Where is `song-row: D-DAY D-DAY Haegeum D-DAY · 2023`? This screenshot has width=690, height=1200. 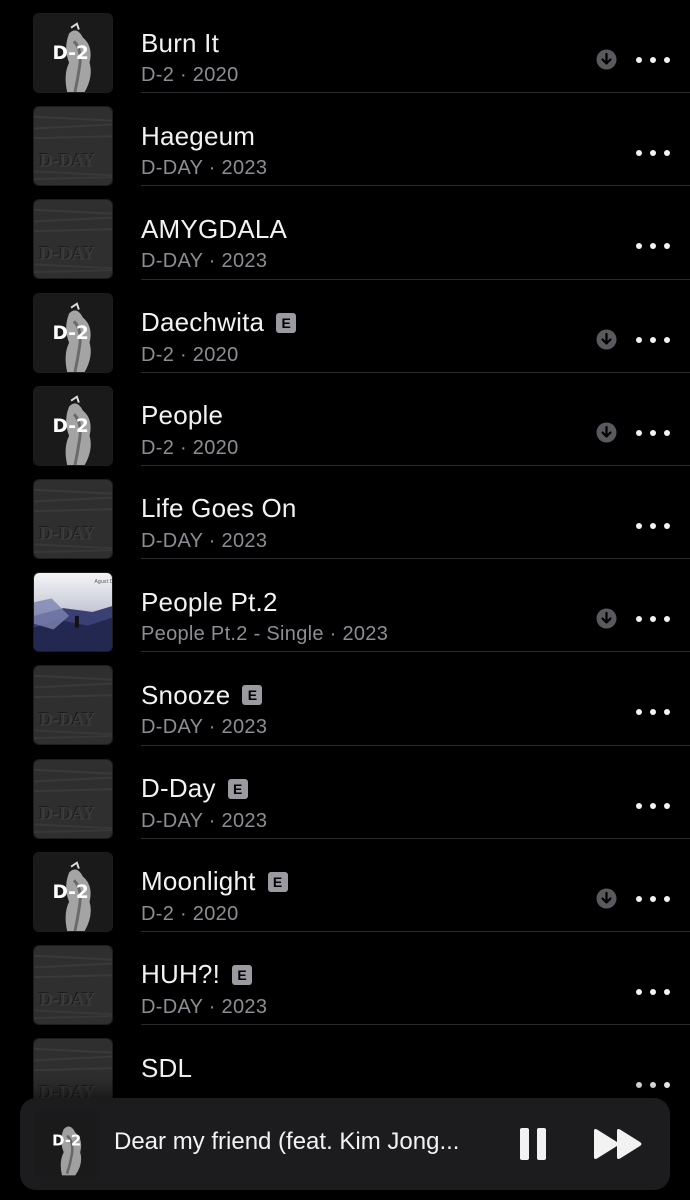
song-row: D-DAY D-DAY Haegeum D-DAY · 2023 is located at coordinates (345, 140).